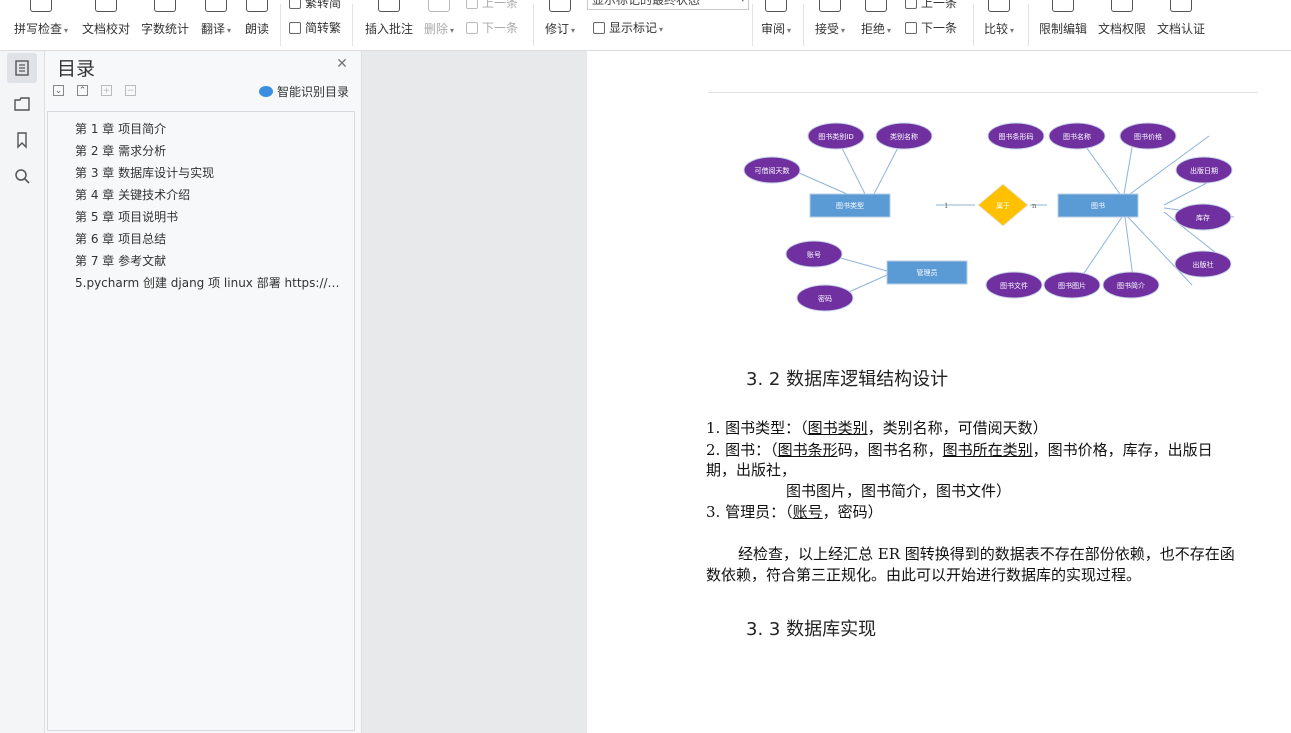  What do you see at coordinates (315, 27) in the screenshot?
I see `simp-to-trad-button: 简转繁` at bounding box center [315, 27].